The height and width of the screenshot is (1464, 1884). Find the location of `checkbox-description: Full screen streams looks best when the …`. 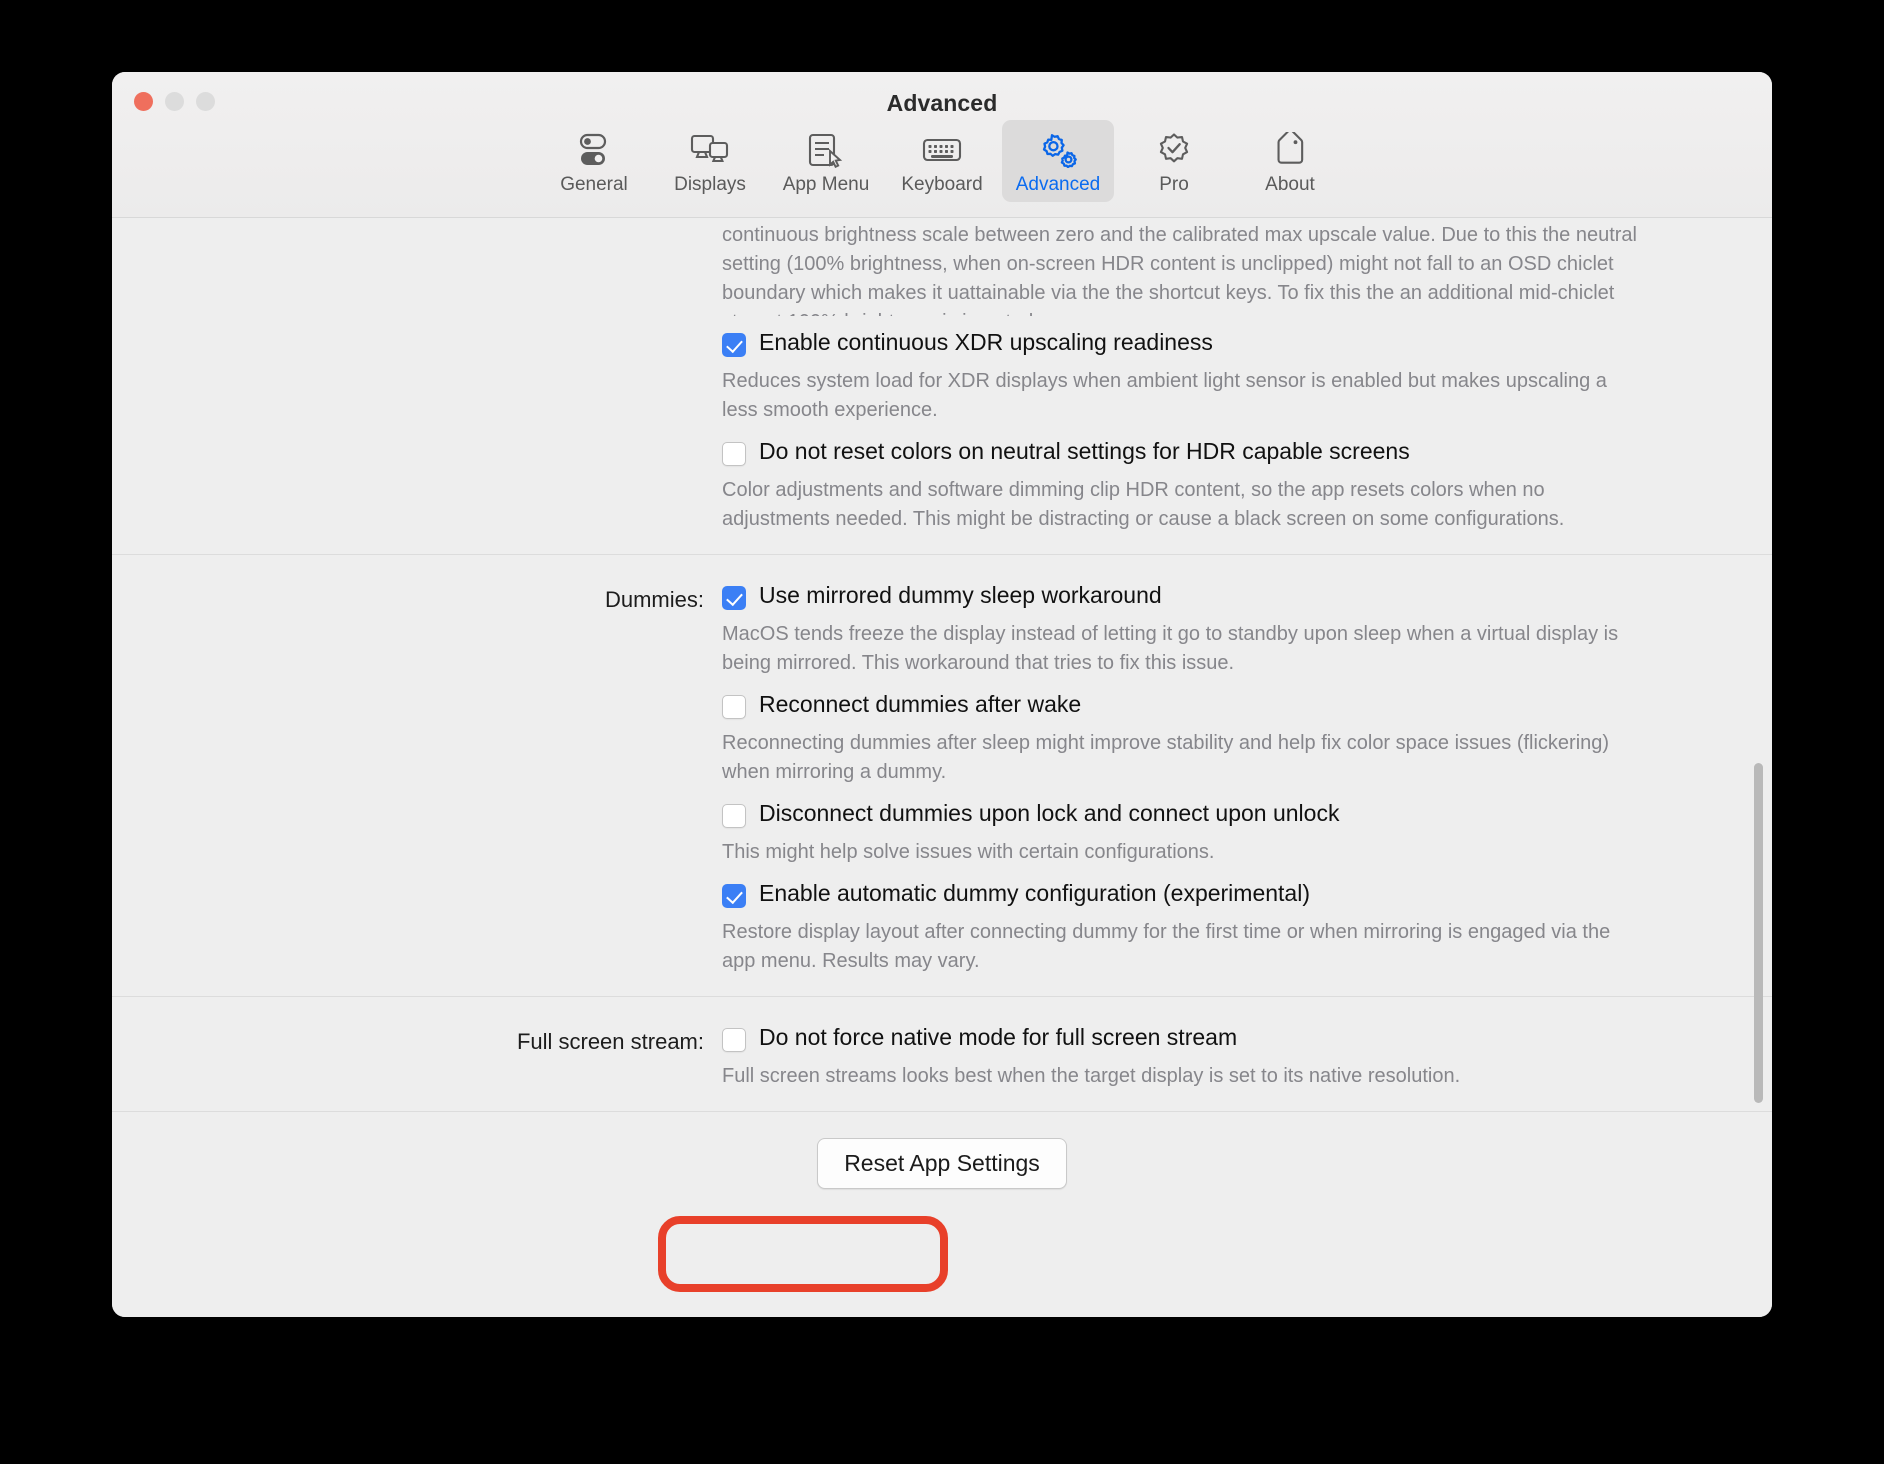

checkbox-description: Full screen streams looks best when the … is located at coordinates (1091, 1076).